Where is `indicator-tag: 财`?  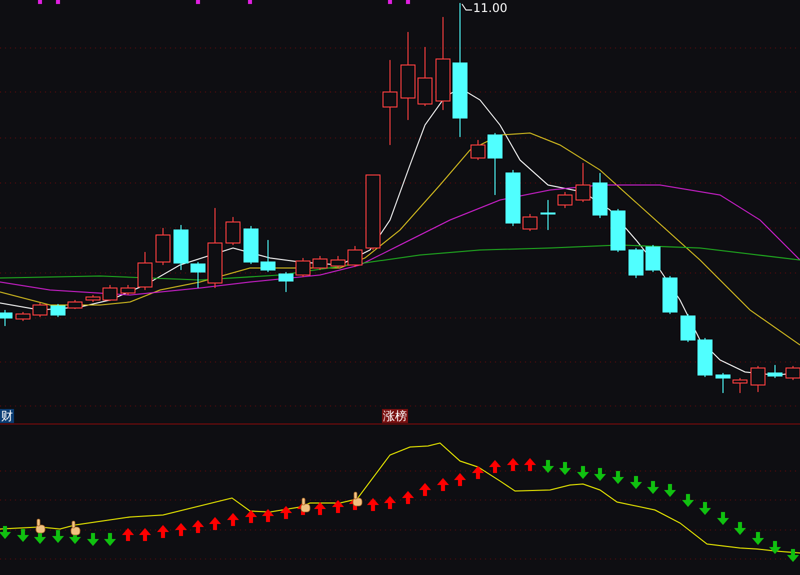 indicator-tag: 财 is located at coordinates (7, 416).